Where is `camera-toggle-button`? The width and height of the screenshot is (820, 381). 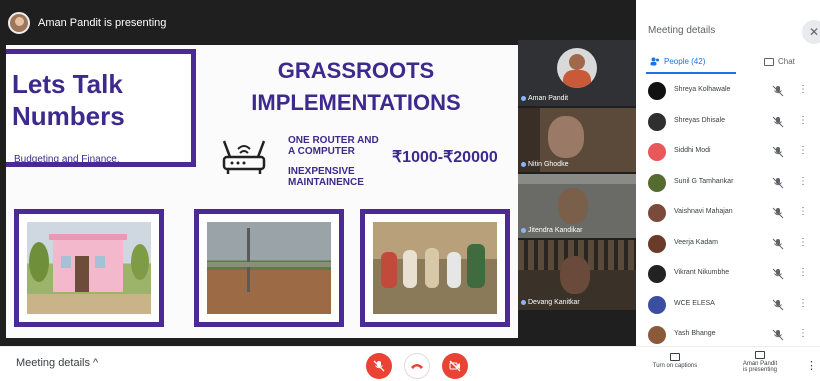
camera-toggle-button is located at coordinates (455, 366).